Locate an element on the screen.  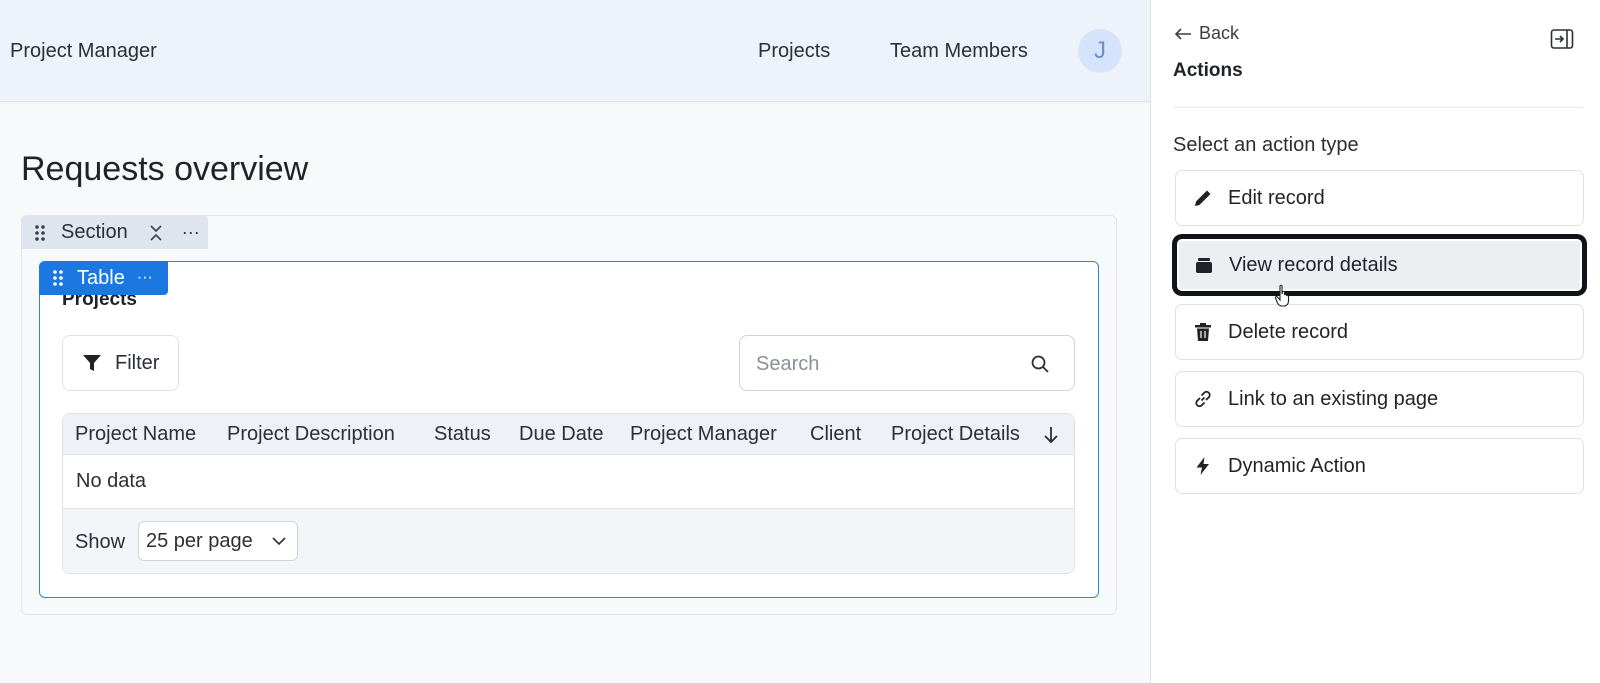
record-stack-icon is located at coordinates (1204, 265).